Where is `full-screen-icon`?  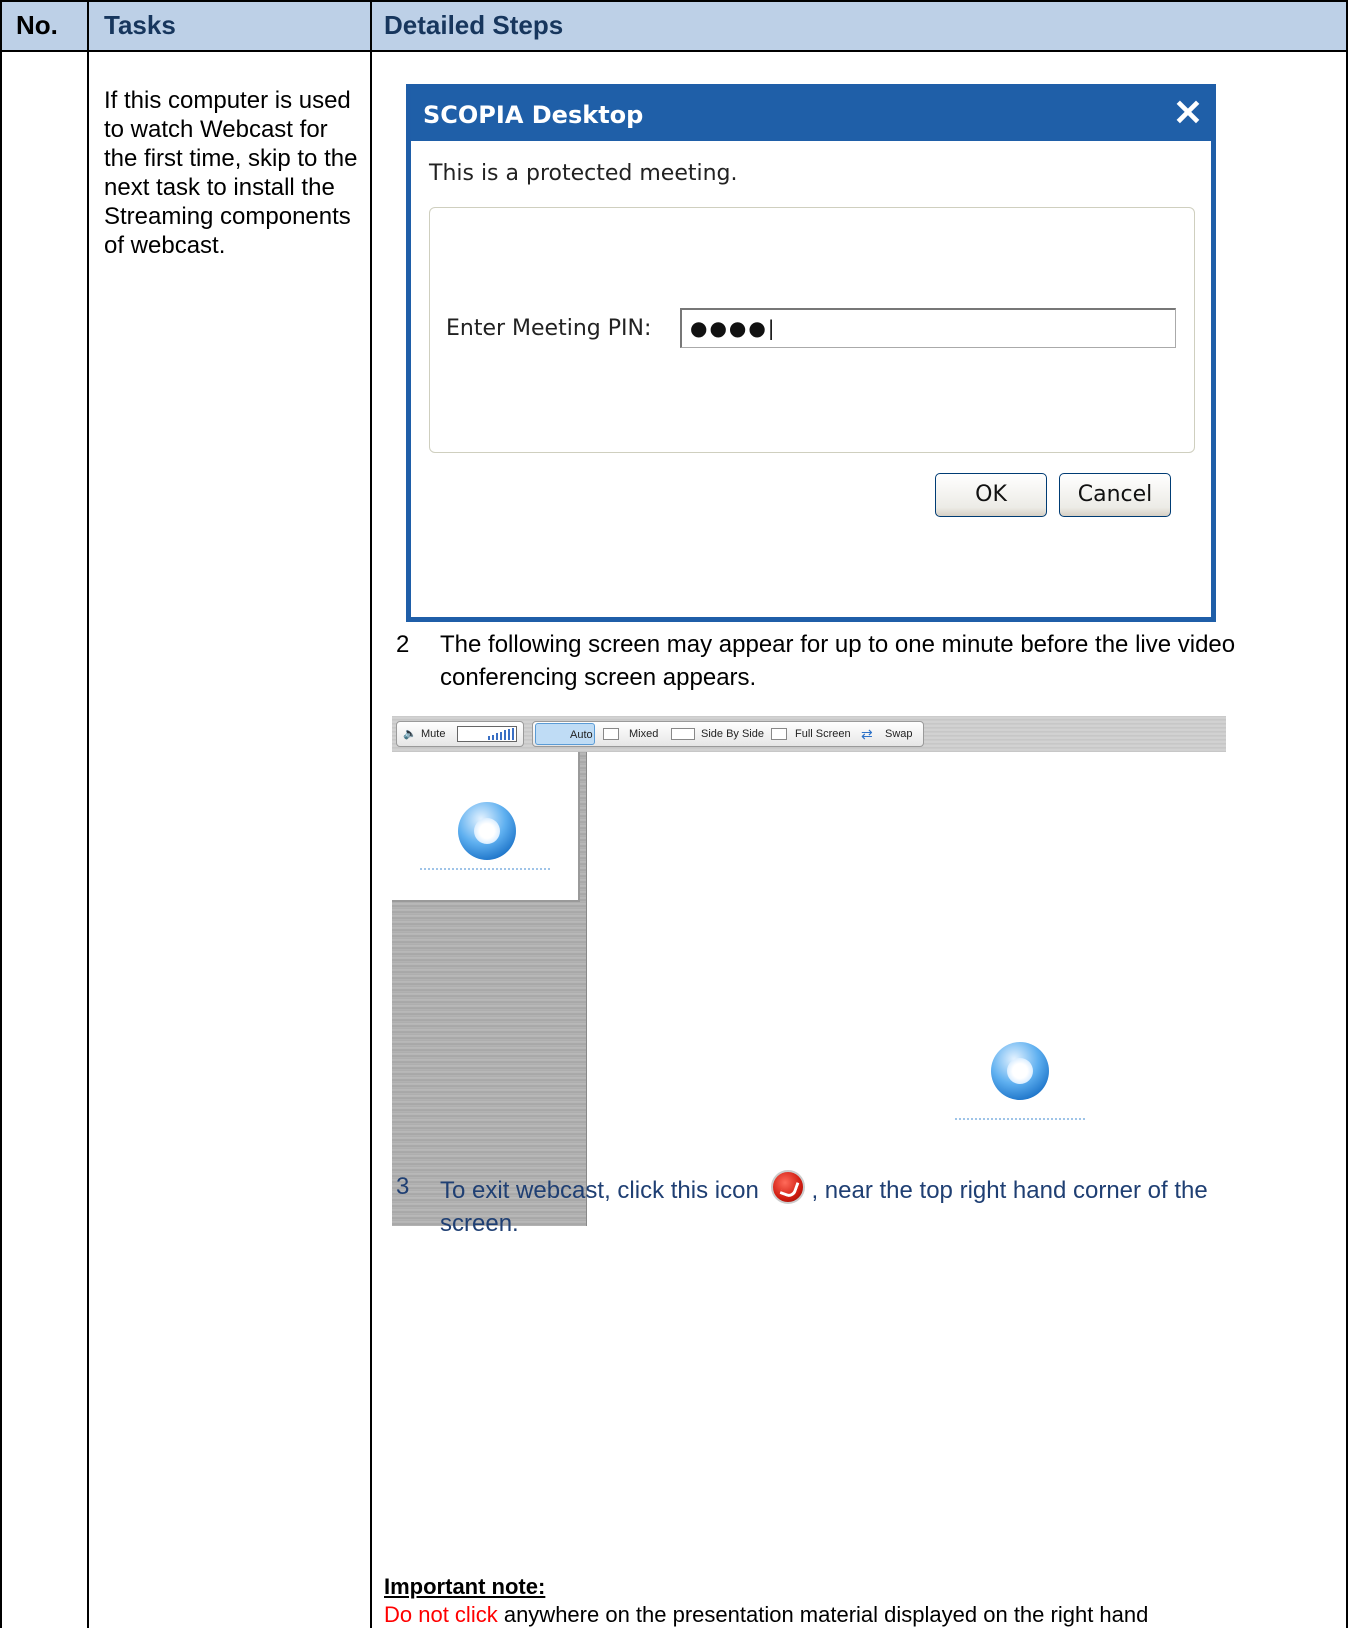 full-screen-icon is located at coordinates (779, 734).